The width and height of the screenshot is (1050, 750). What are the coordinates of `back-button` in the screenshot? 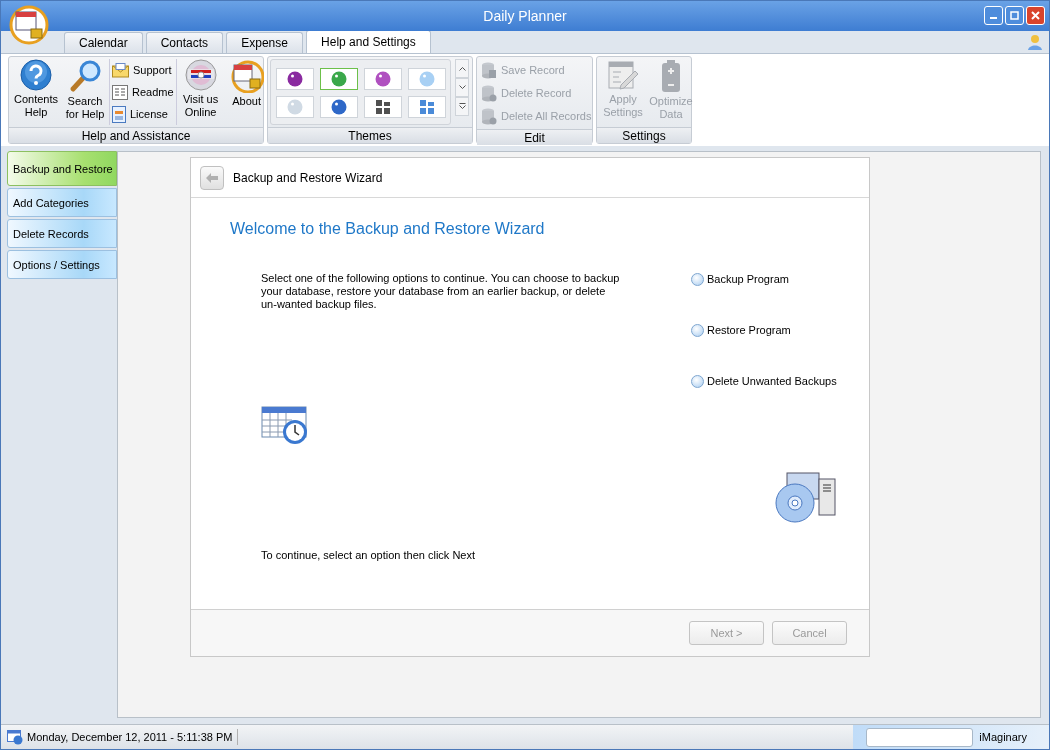 It's located at (212, 177).